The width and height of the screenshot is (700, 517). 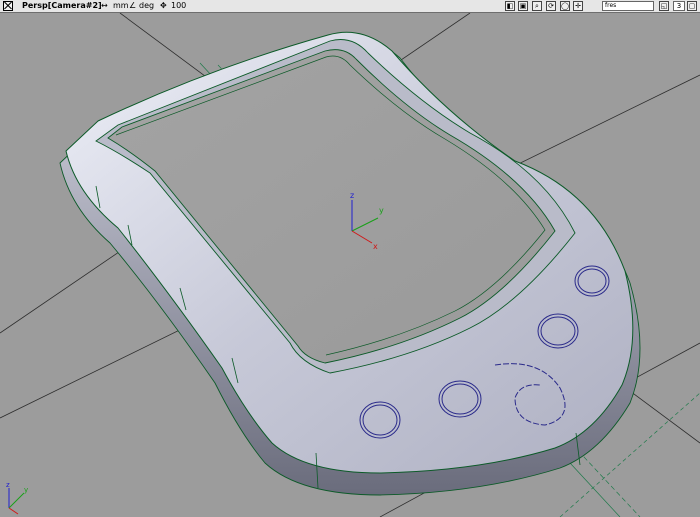 What do you see at coordinates (178, 5) in the screenshot?
I see `scale-value: 100` at bounding box center [178, 5].